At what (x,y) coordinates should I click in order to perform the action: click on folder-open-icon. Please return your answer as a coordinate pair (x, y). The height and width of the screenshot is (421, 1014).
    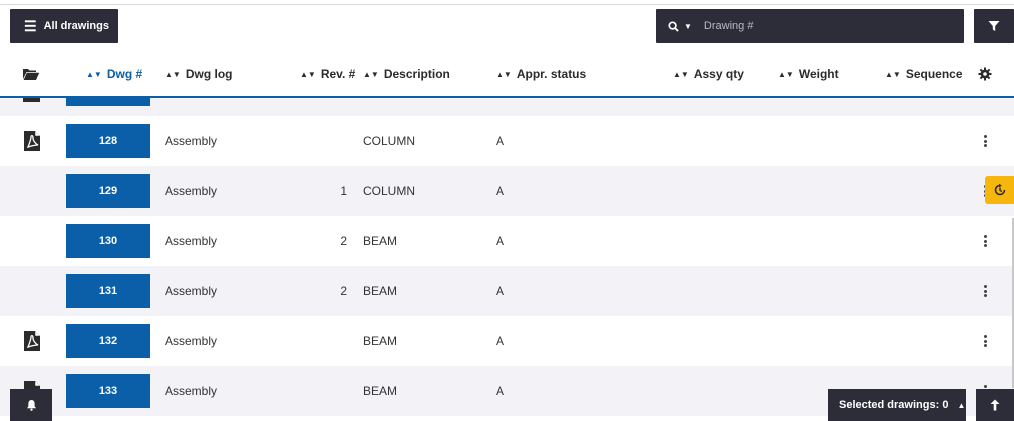
    Looking at the image, I should click on (31, 74).